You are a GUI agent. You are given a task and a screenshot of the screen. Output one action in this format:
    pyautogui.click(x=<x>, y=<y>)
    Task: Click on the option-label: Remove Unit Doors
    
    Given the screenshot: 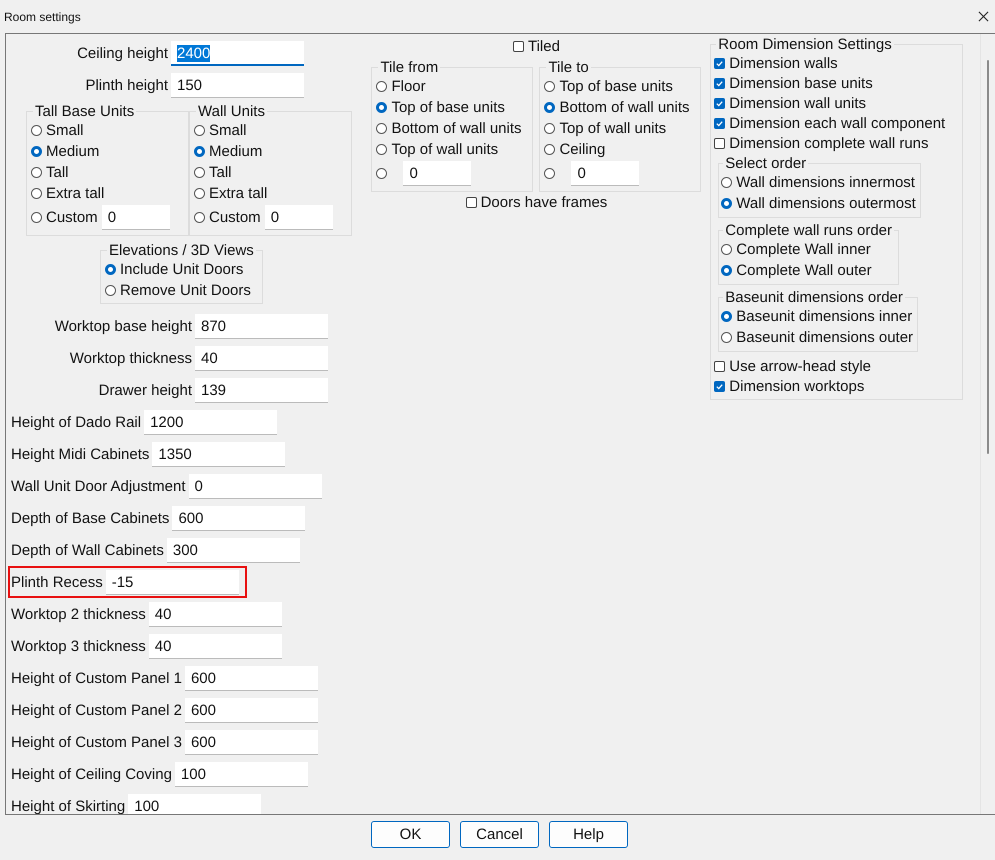 What is the action you would take?
    pyautogui.click(x=185, y=290)
    